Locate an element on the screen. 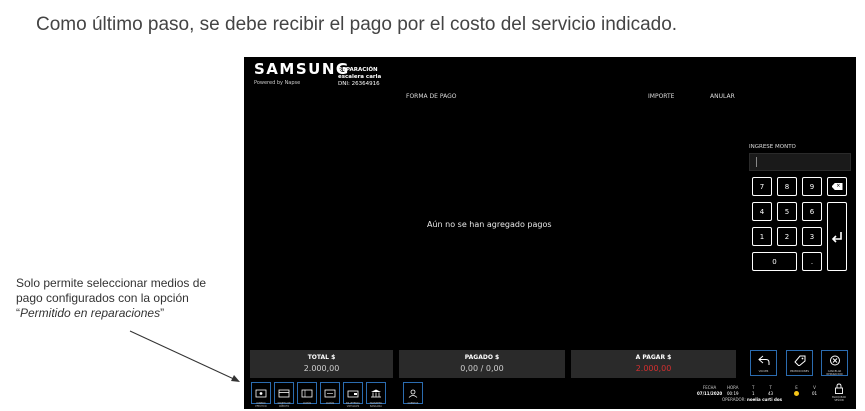 The width and height of the screenshot is (865, 411). key-3: 3 is located at coordinates (812, 236).